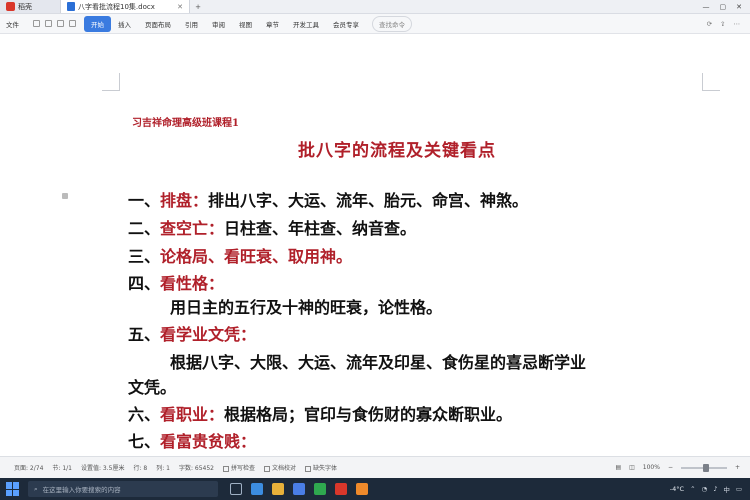  I want to click on menu-home: 开始, so click(97, 23).